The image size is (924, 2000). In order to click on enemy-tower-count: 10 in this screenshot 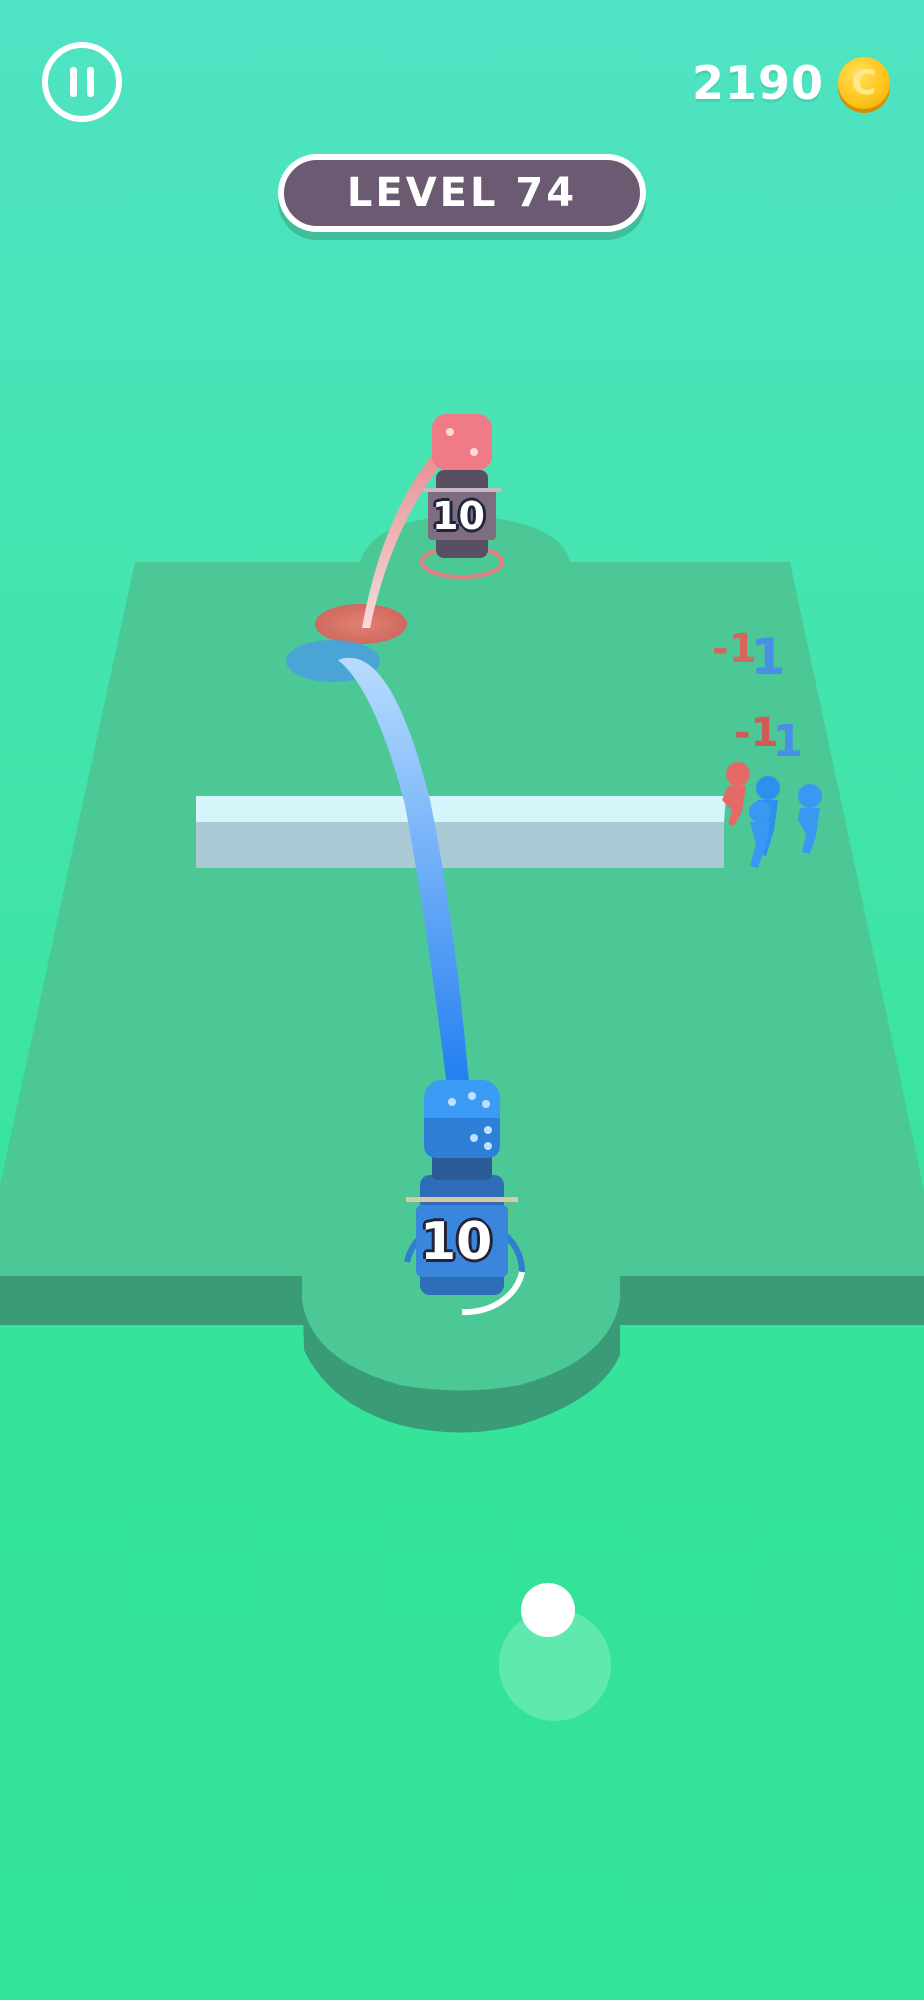, I will do `click(458, 516)`.